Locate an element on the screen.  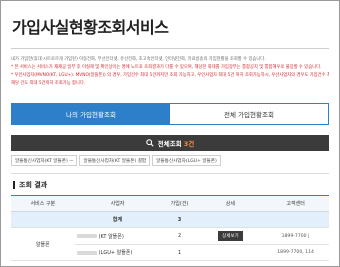
tab-my-subscriptions: 나의 가입현황조회 is located at coordinates (91, 114).